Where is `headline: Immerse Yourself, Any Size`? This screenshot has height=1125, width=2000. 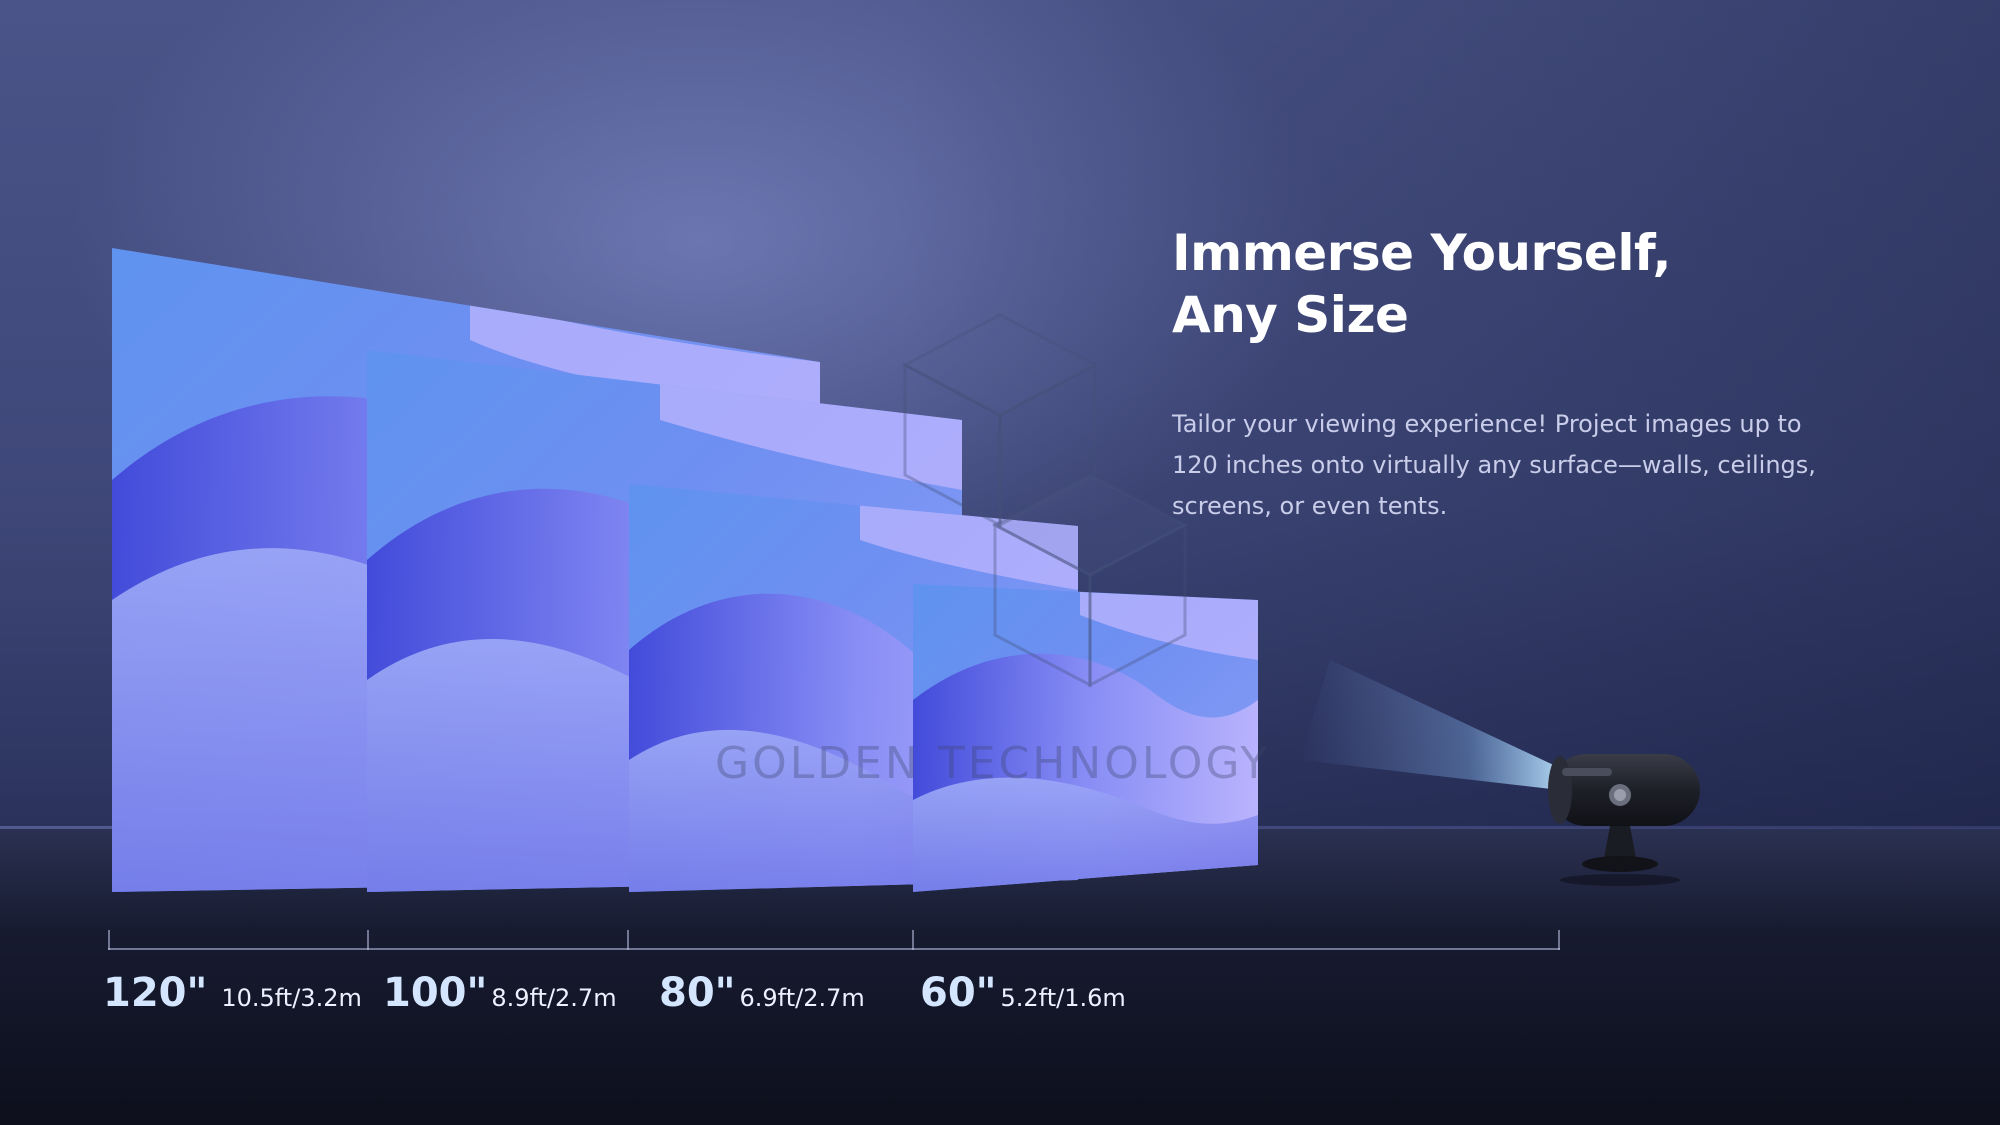 headline: Immerse Yourself, Any Size is located at coordinates (1472, 284).